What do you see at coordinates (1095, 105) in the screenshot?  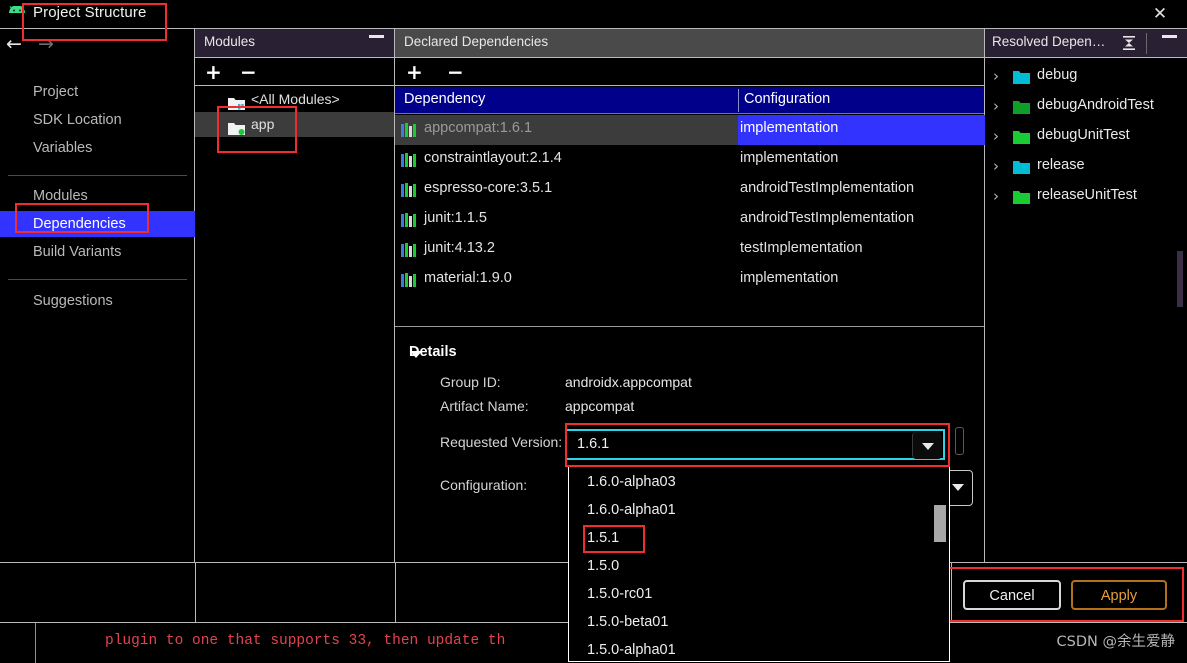 I see `resolved-item-label: debugAndroidTest` at bounding box center [1095, 105].